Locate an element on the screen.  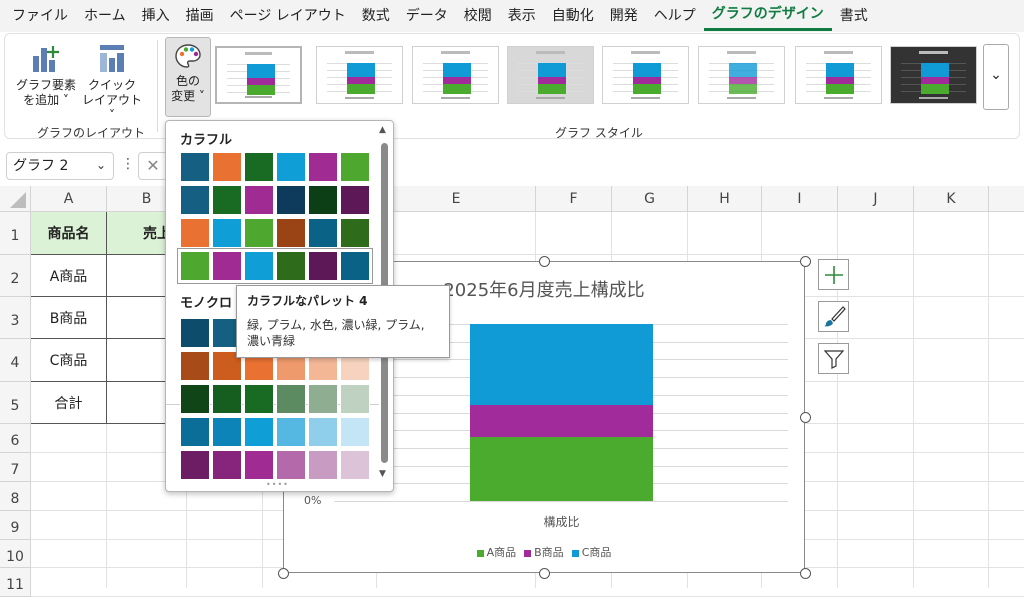
row-header-cell: 2 is located at coordinates (15, 276).